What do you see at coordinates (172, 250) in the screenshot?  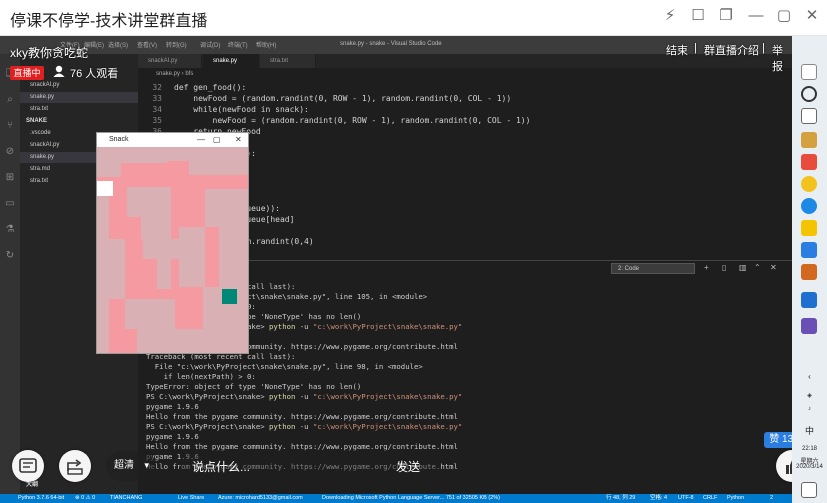 I see `game-board` at bounding box center [172, 250].